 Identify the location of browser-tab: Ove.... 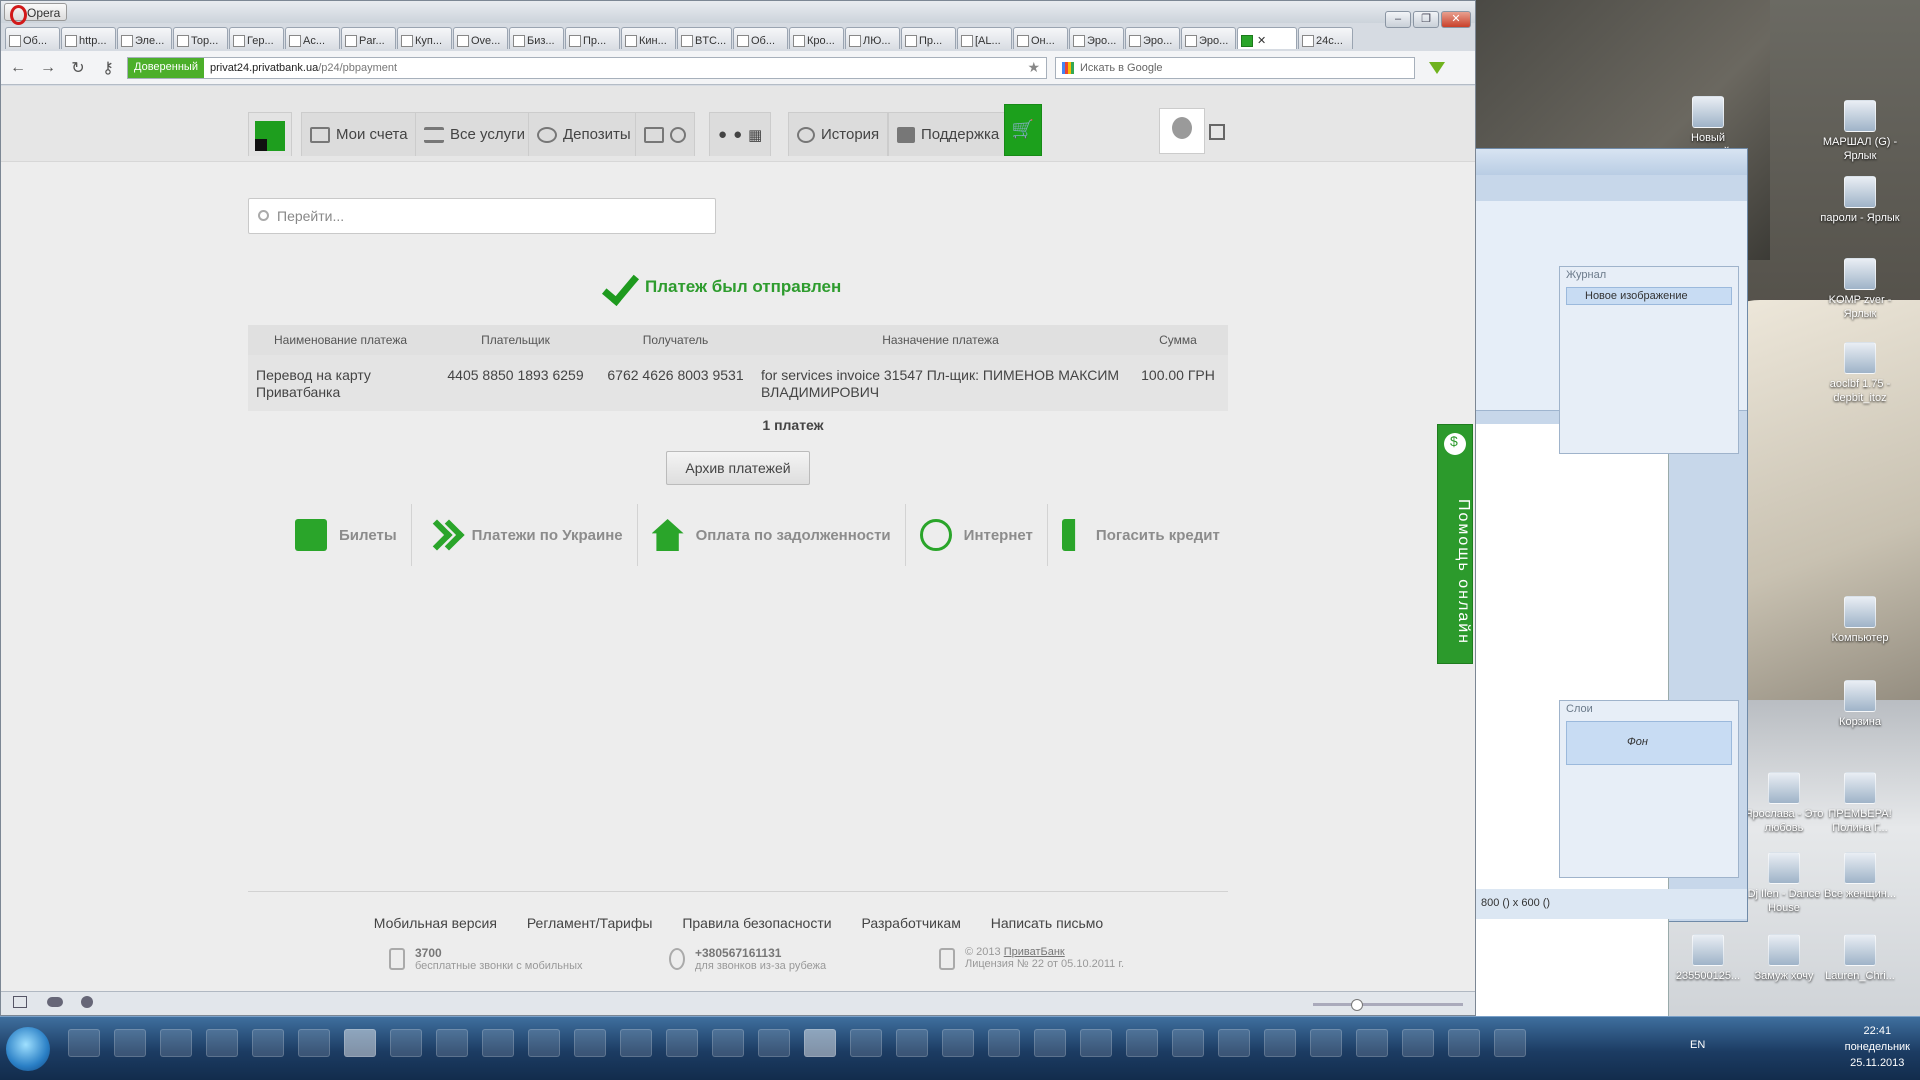
(480, 38).